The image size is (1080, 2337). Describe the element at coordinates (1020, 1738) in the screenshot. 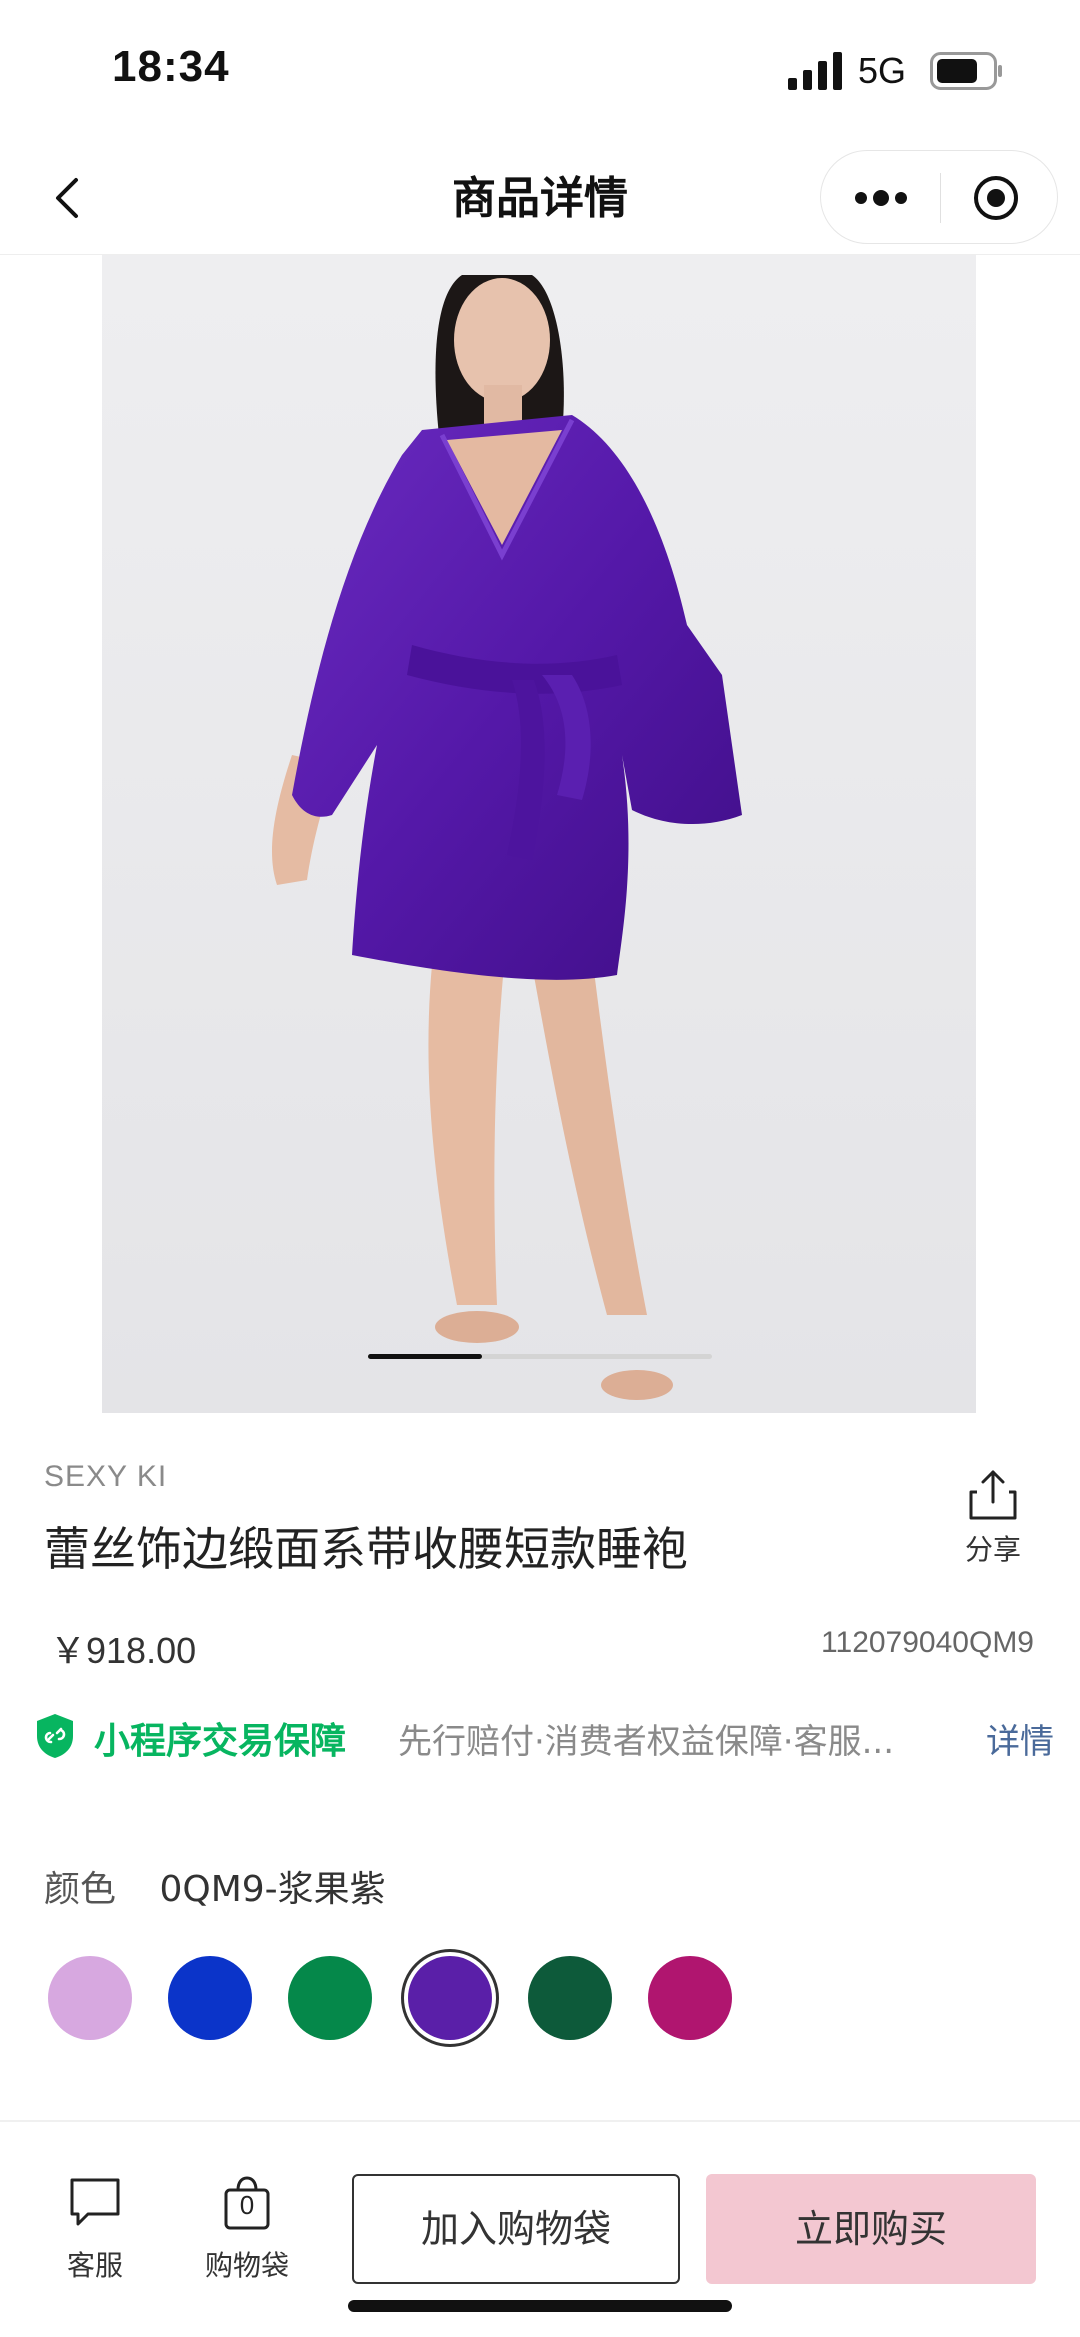

I see `guarantee-detail-link: 详情` at that location.